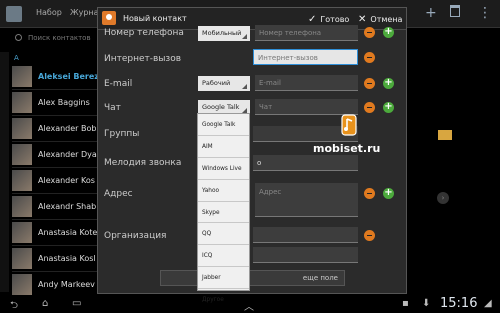 Image resolution: width=500 pixels, height=313 pixels. Describe the element at coordinates (431, 13) in the screenshot. I see `add-contact-icon: +` at that location.